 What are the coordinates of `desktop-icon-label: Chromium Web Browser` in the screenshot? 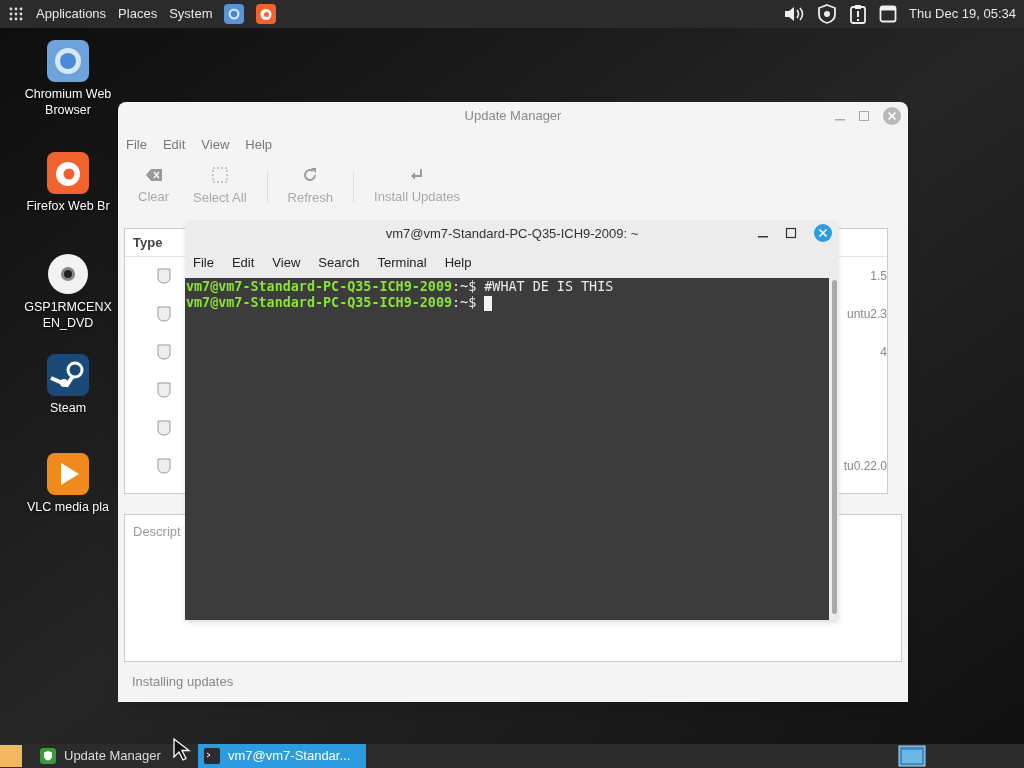 It's located at (68, 102).